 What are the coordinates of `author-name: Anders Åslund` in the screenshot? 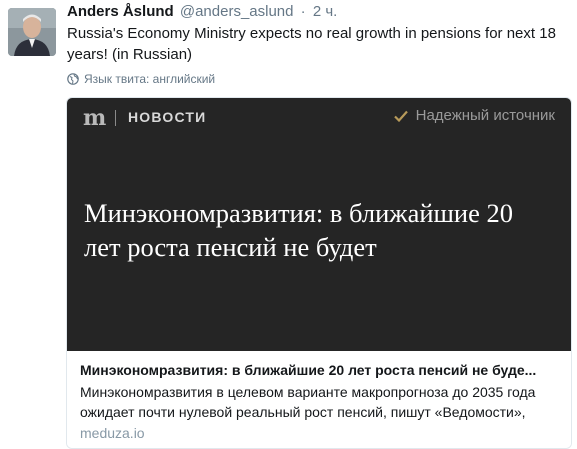 It's located at (120, 11).